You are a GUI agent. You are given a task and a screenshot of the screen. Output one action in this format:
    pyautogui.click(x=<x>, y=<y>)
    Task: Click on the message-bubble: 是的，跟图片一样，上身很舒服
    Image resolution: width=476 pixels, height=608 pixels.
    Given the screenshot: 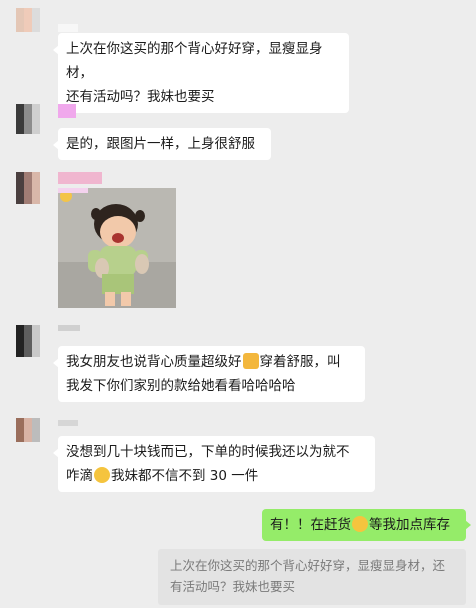 What is the action you would take?
    pyautogui.click(x=162, y=144)
    